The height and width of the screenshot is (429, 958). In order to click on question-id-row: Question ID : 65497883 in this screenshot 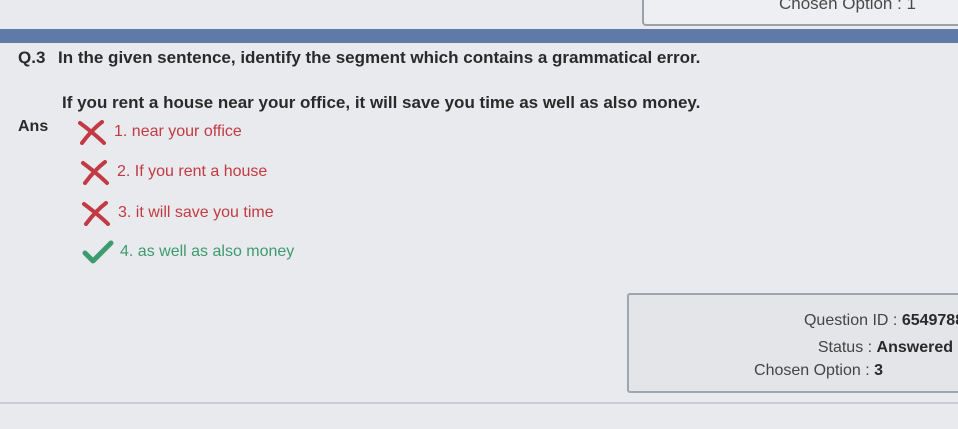, I will do `click(881, 321)`.